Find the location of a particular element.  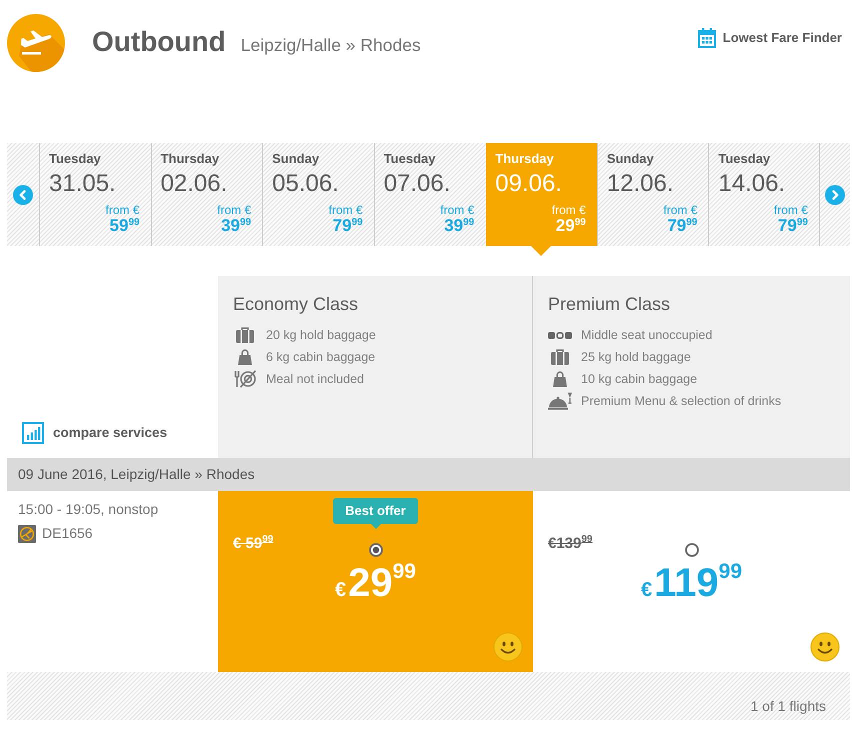

calendar-icon is located at coordinates (707, 38).